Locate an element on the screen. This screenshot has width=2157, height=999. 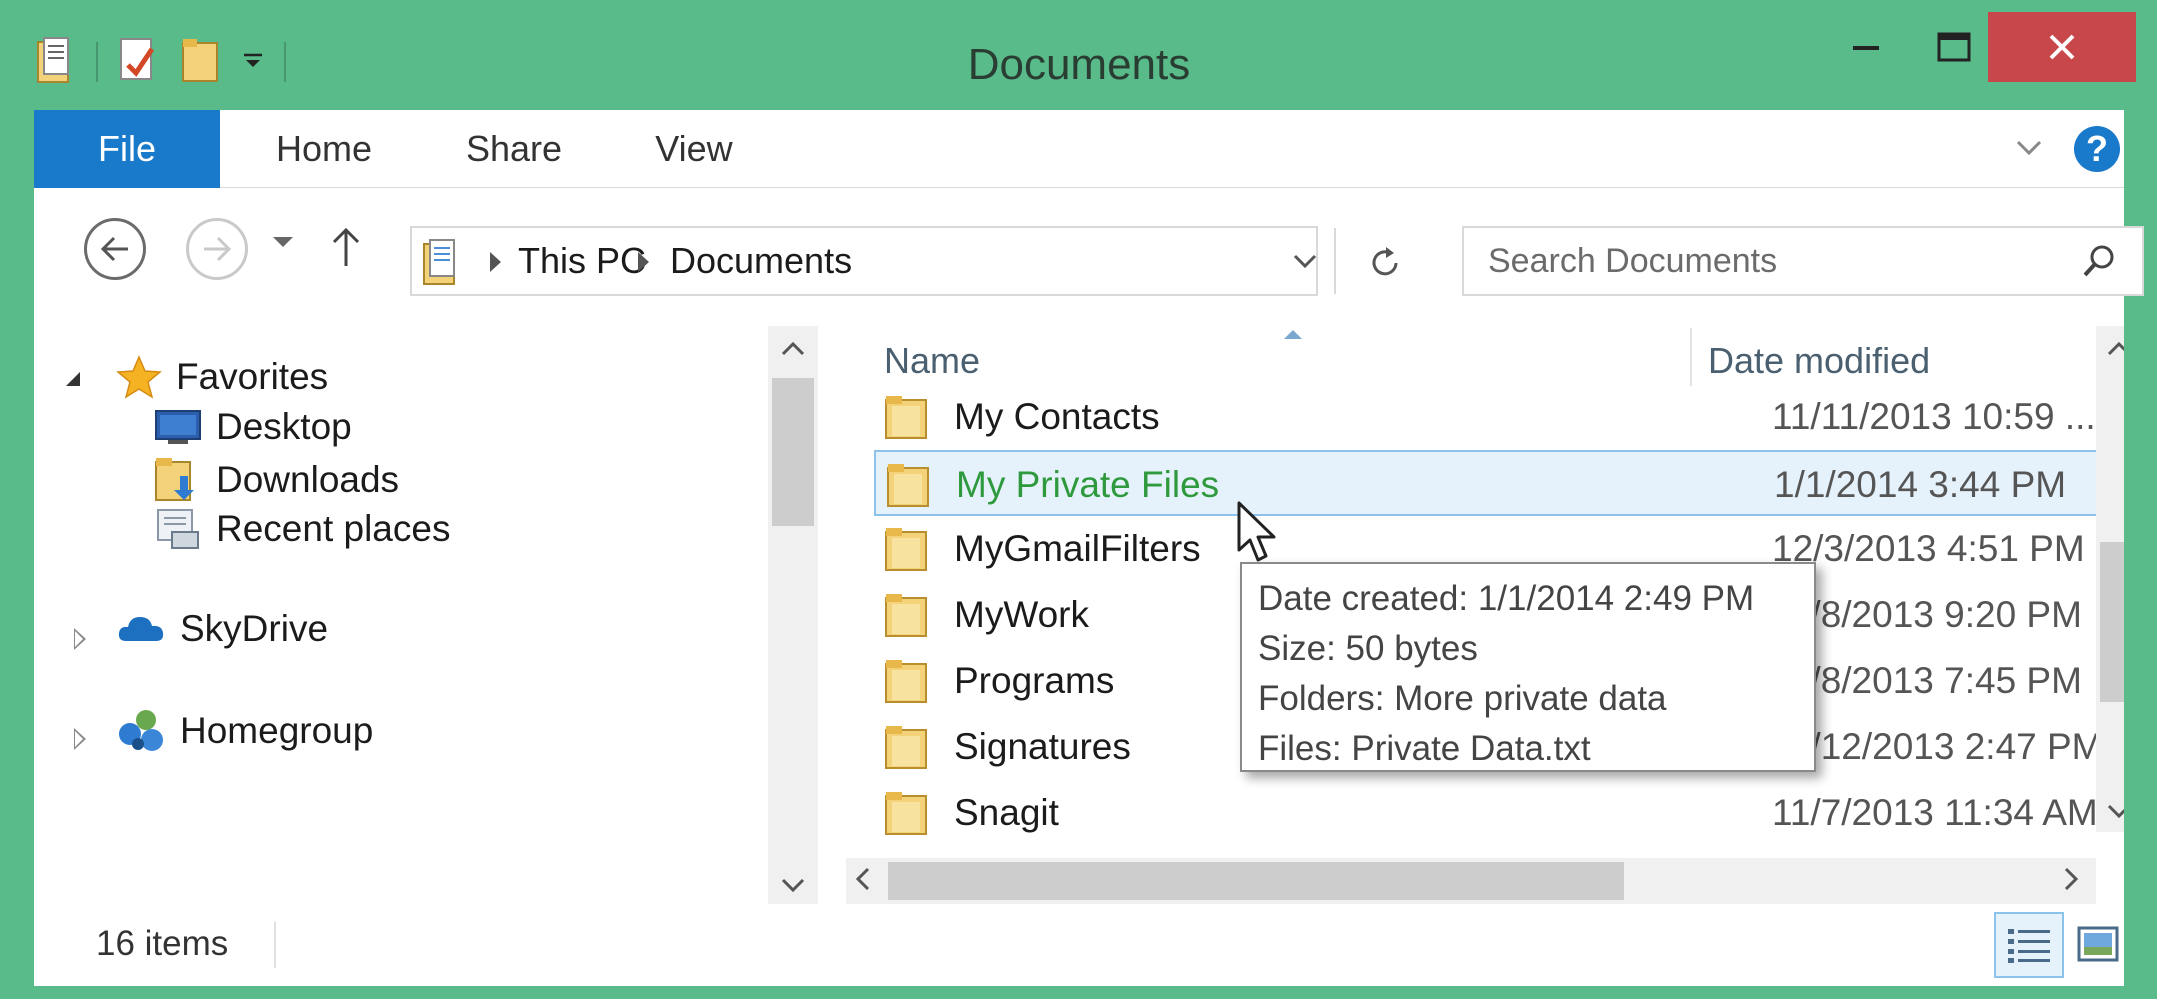
details-view-icon is located at coordinates (2029, 946).